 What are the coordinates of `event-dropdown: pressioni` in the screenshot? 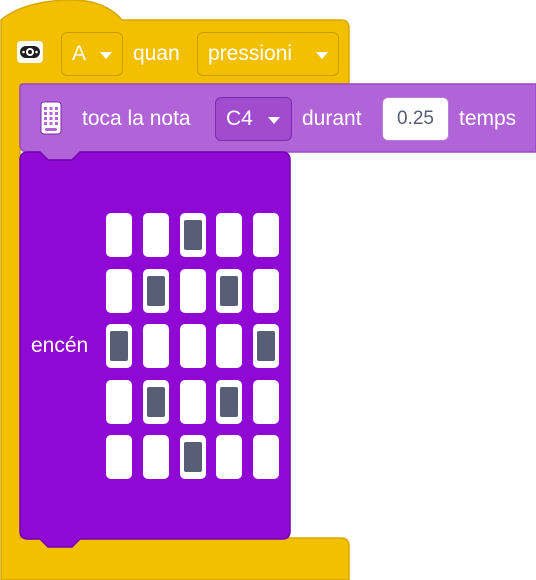 It's located at (268, 54).